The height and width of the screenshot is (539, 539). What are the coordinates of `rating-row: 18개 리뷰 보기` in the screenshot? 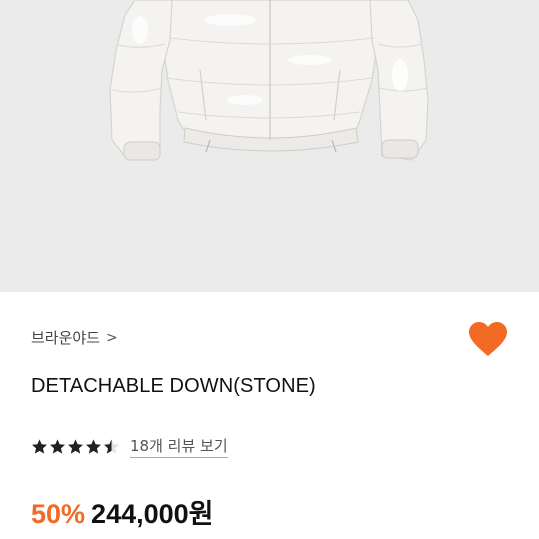 It's located at (129, 446).